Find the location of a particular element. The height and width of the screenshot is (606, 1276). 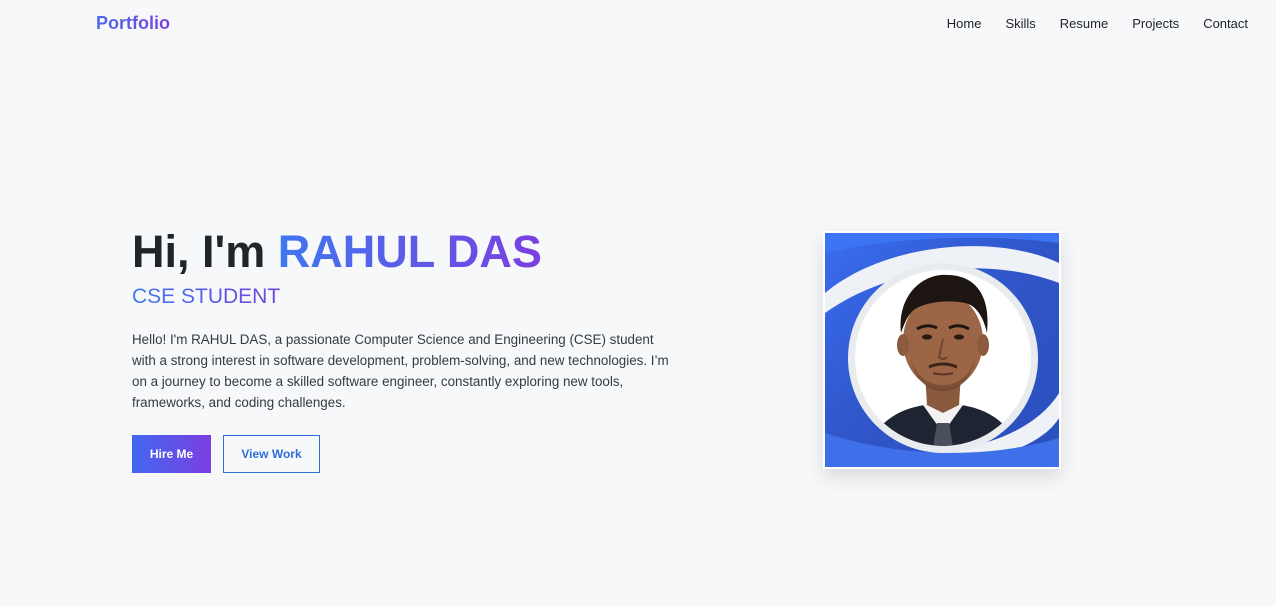

nav-link-projects: Projects is located at coordinates (1155, 23).